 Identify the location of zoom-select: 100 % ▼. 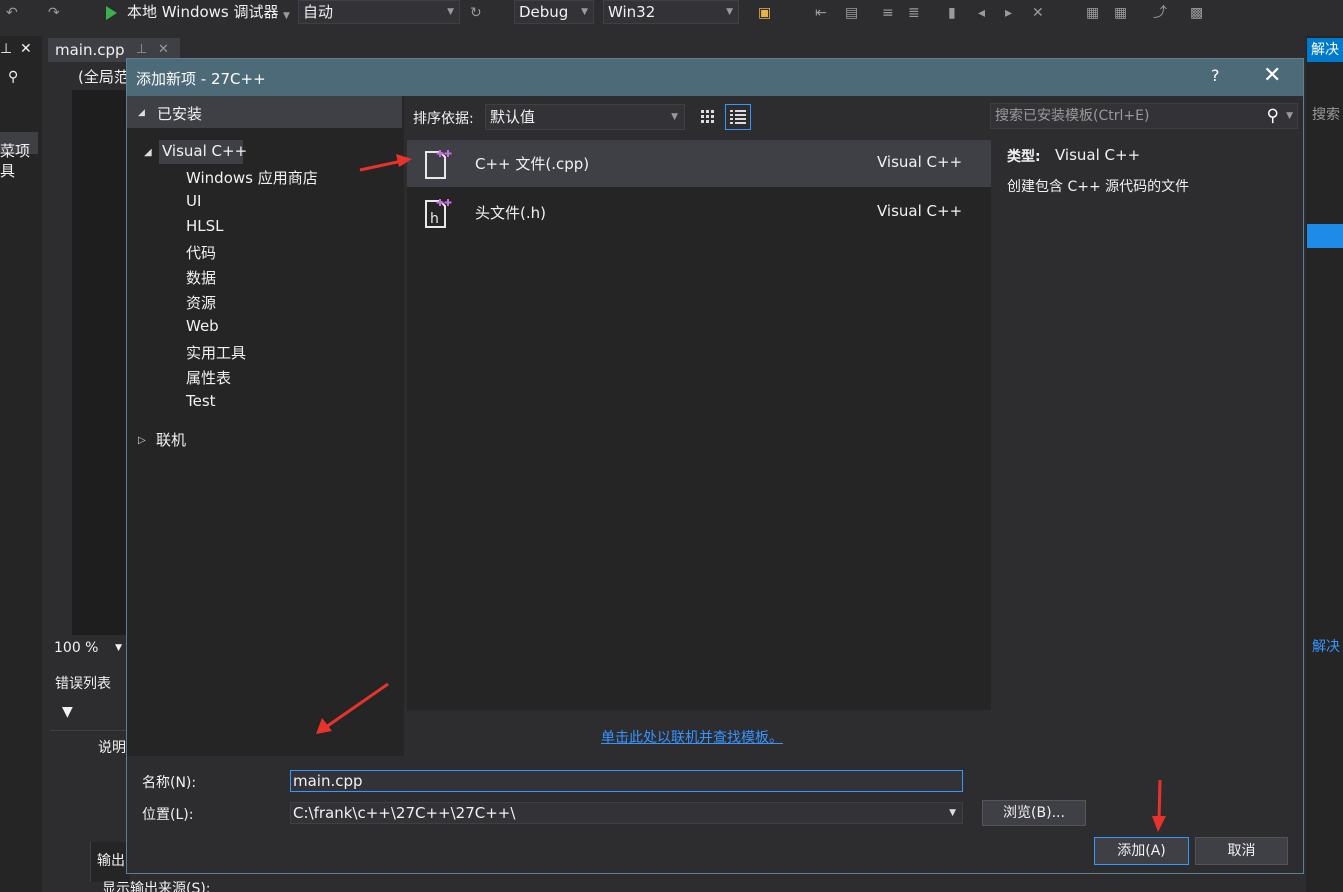
(89, 648).